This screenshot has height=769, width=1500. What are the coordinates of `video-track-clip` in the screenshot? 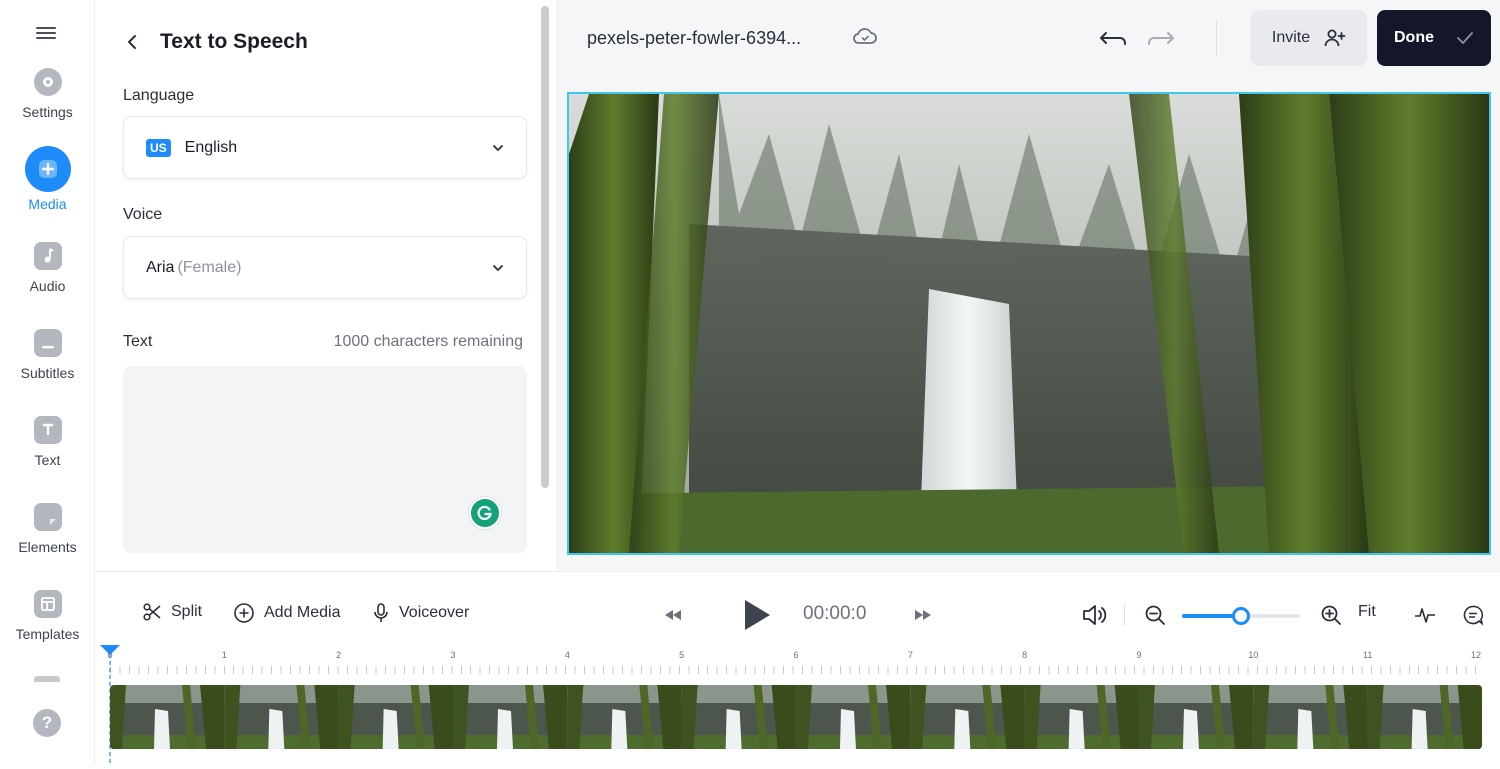 It's located at (796, 717).